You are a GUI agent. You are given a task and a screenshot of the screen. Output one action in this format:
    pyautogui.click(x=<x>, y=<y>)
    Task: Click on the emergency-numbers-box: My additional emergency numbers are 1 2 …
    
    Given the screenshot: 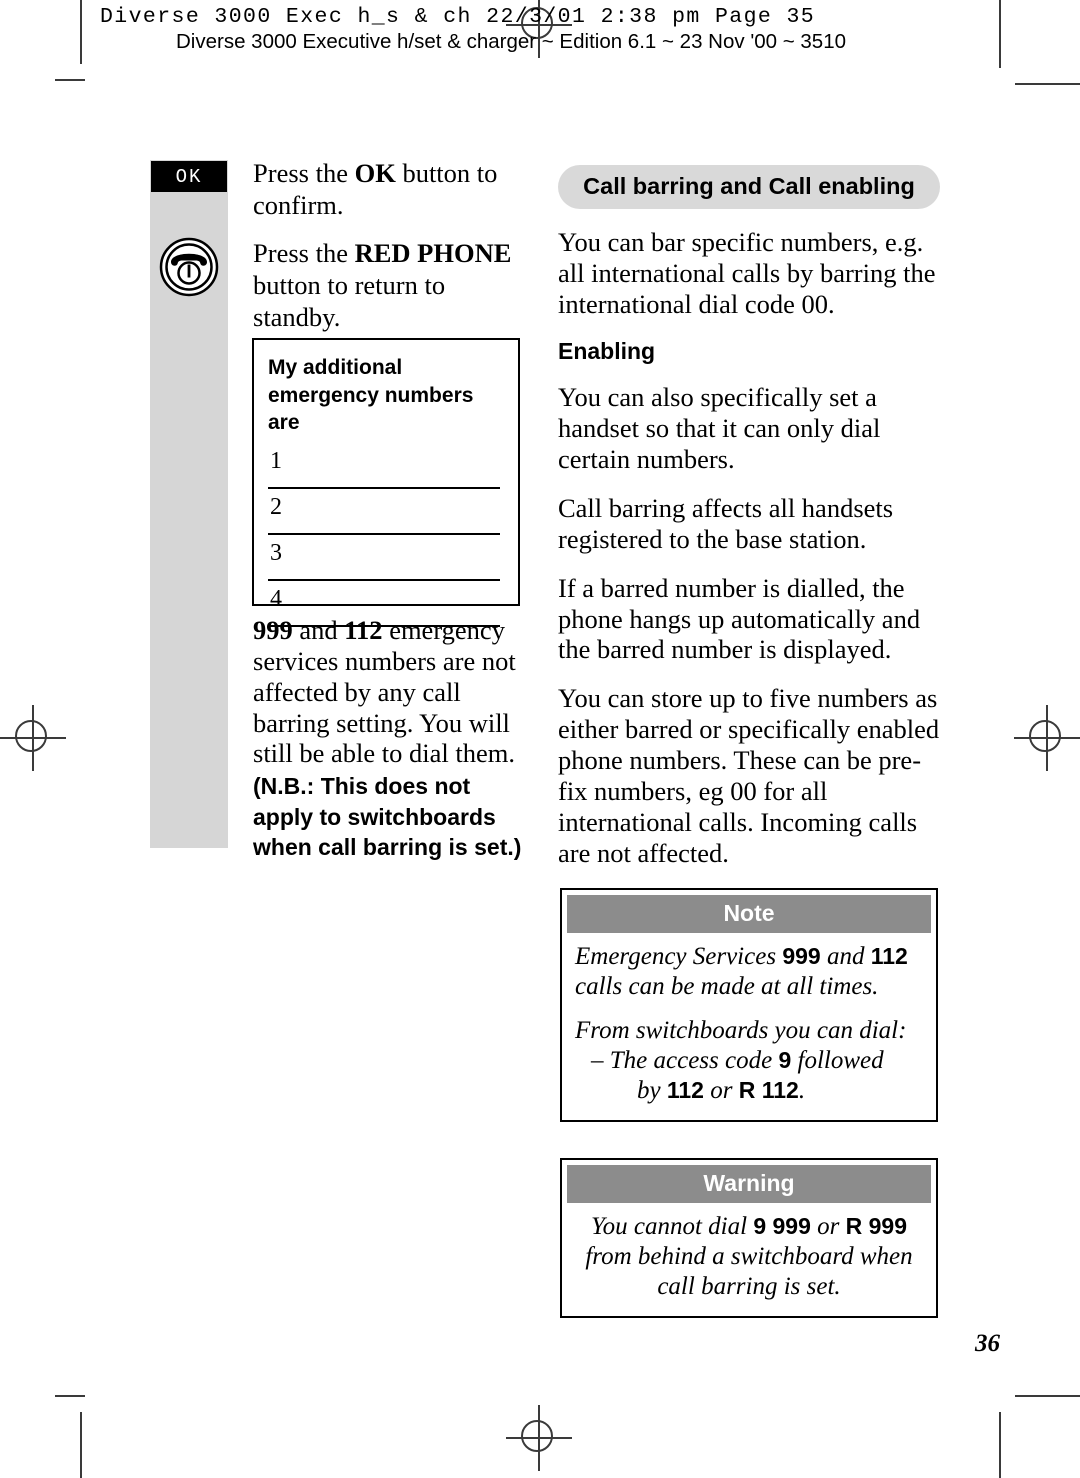 What is the action you would take?
    pyautogui.click(x=386, y=483)
    